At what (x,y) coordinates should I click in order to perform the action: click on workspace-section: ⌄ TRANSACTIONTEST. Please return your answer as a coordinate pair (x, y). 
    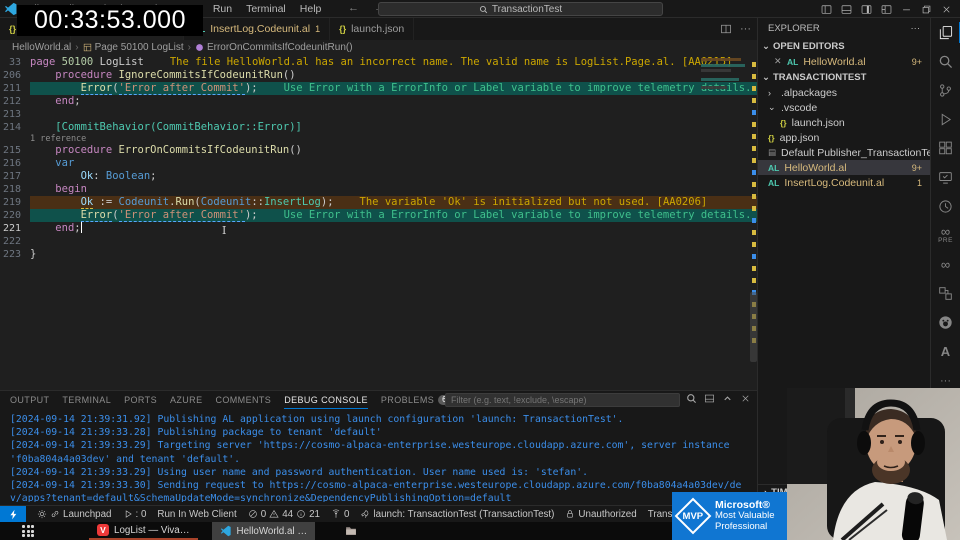
    Looking at the image, I should click on (844, 77).